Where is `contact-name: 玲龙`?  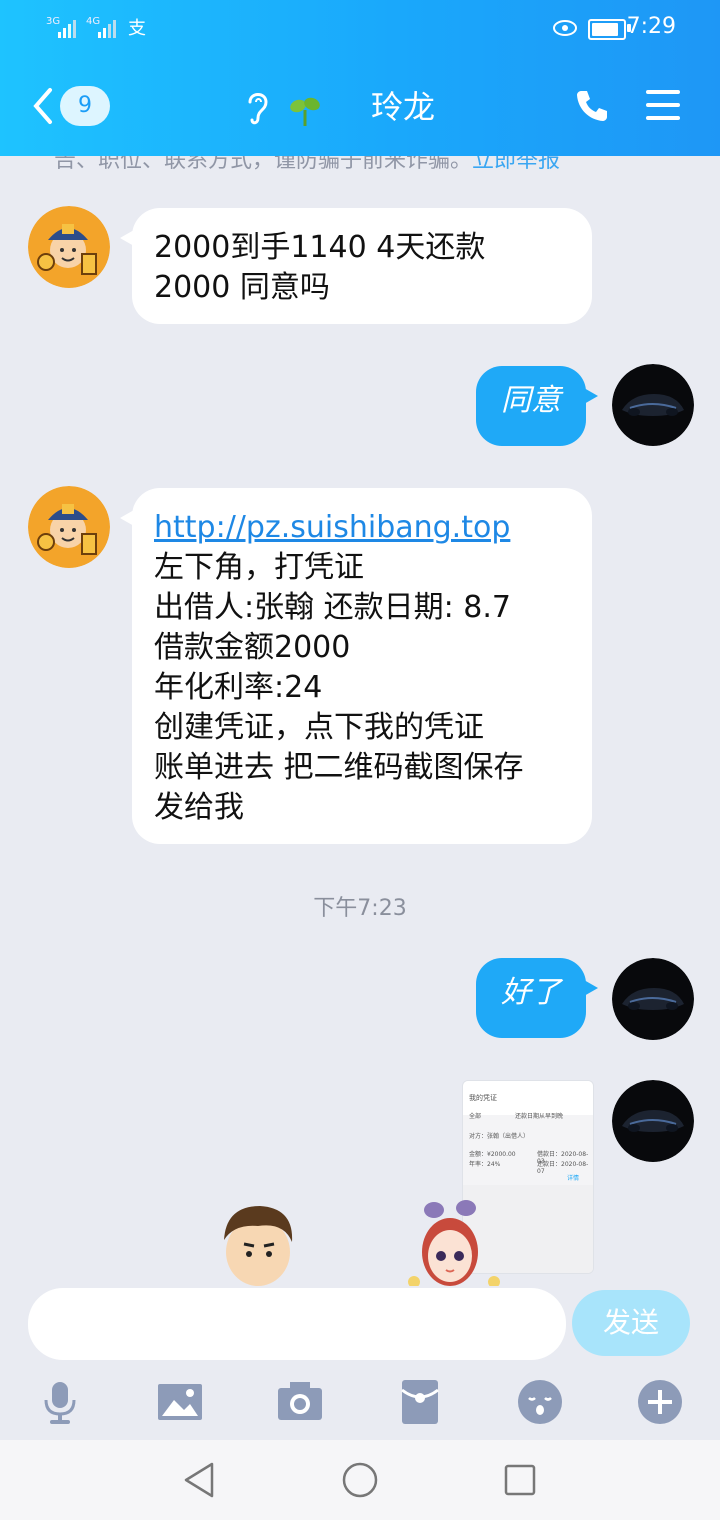 contact-name: 玲龙 is located at coordinates (402, 107).